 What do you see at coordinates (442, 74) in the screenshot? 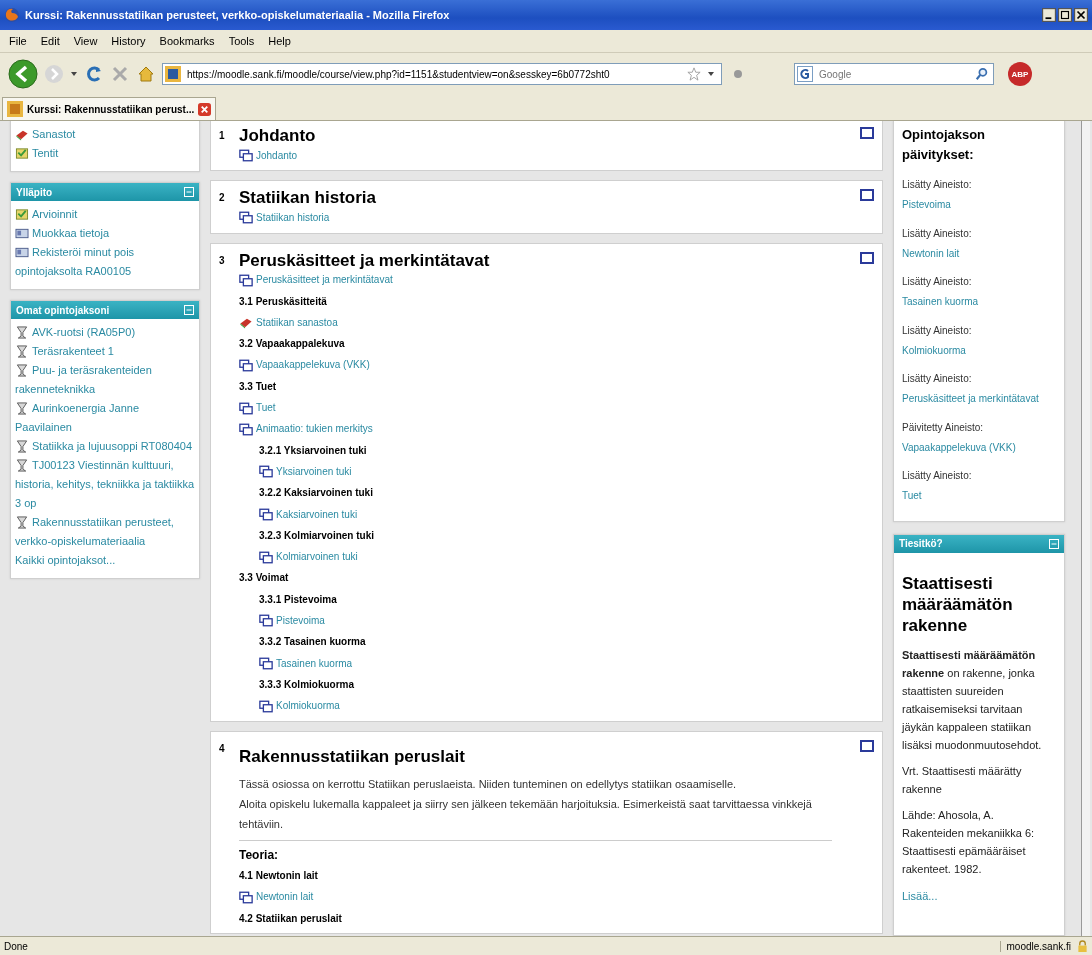
I see `address-field: https://moodle.sank.fi/moodle/course/view.php?id=1151&studentview=on&sesskey=6b0772sht0` at bounding box center [442, 74].